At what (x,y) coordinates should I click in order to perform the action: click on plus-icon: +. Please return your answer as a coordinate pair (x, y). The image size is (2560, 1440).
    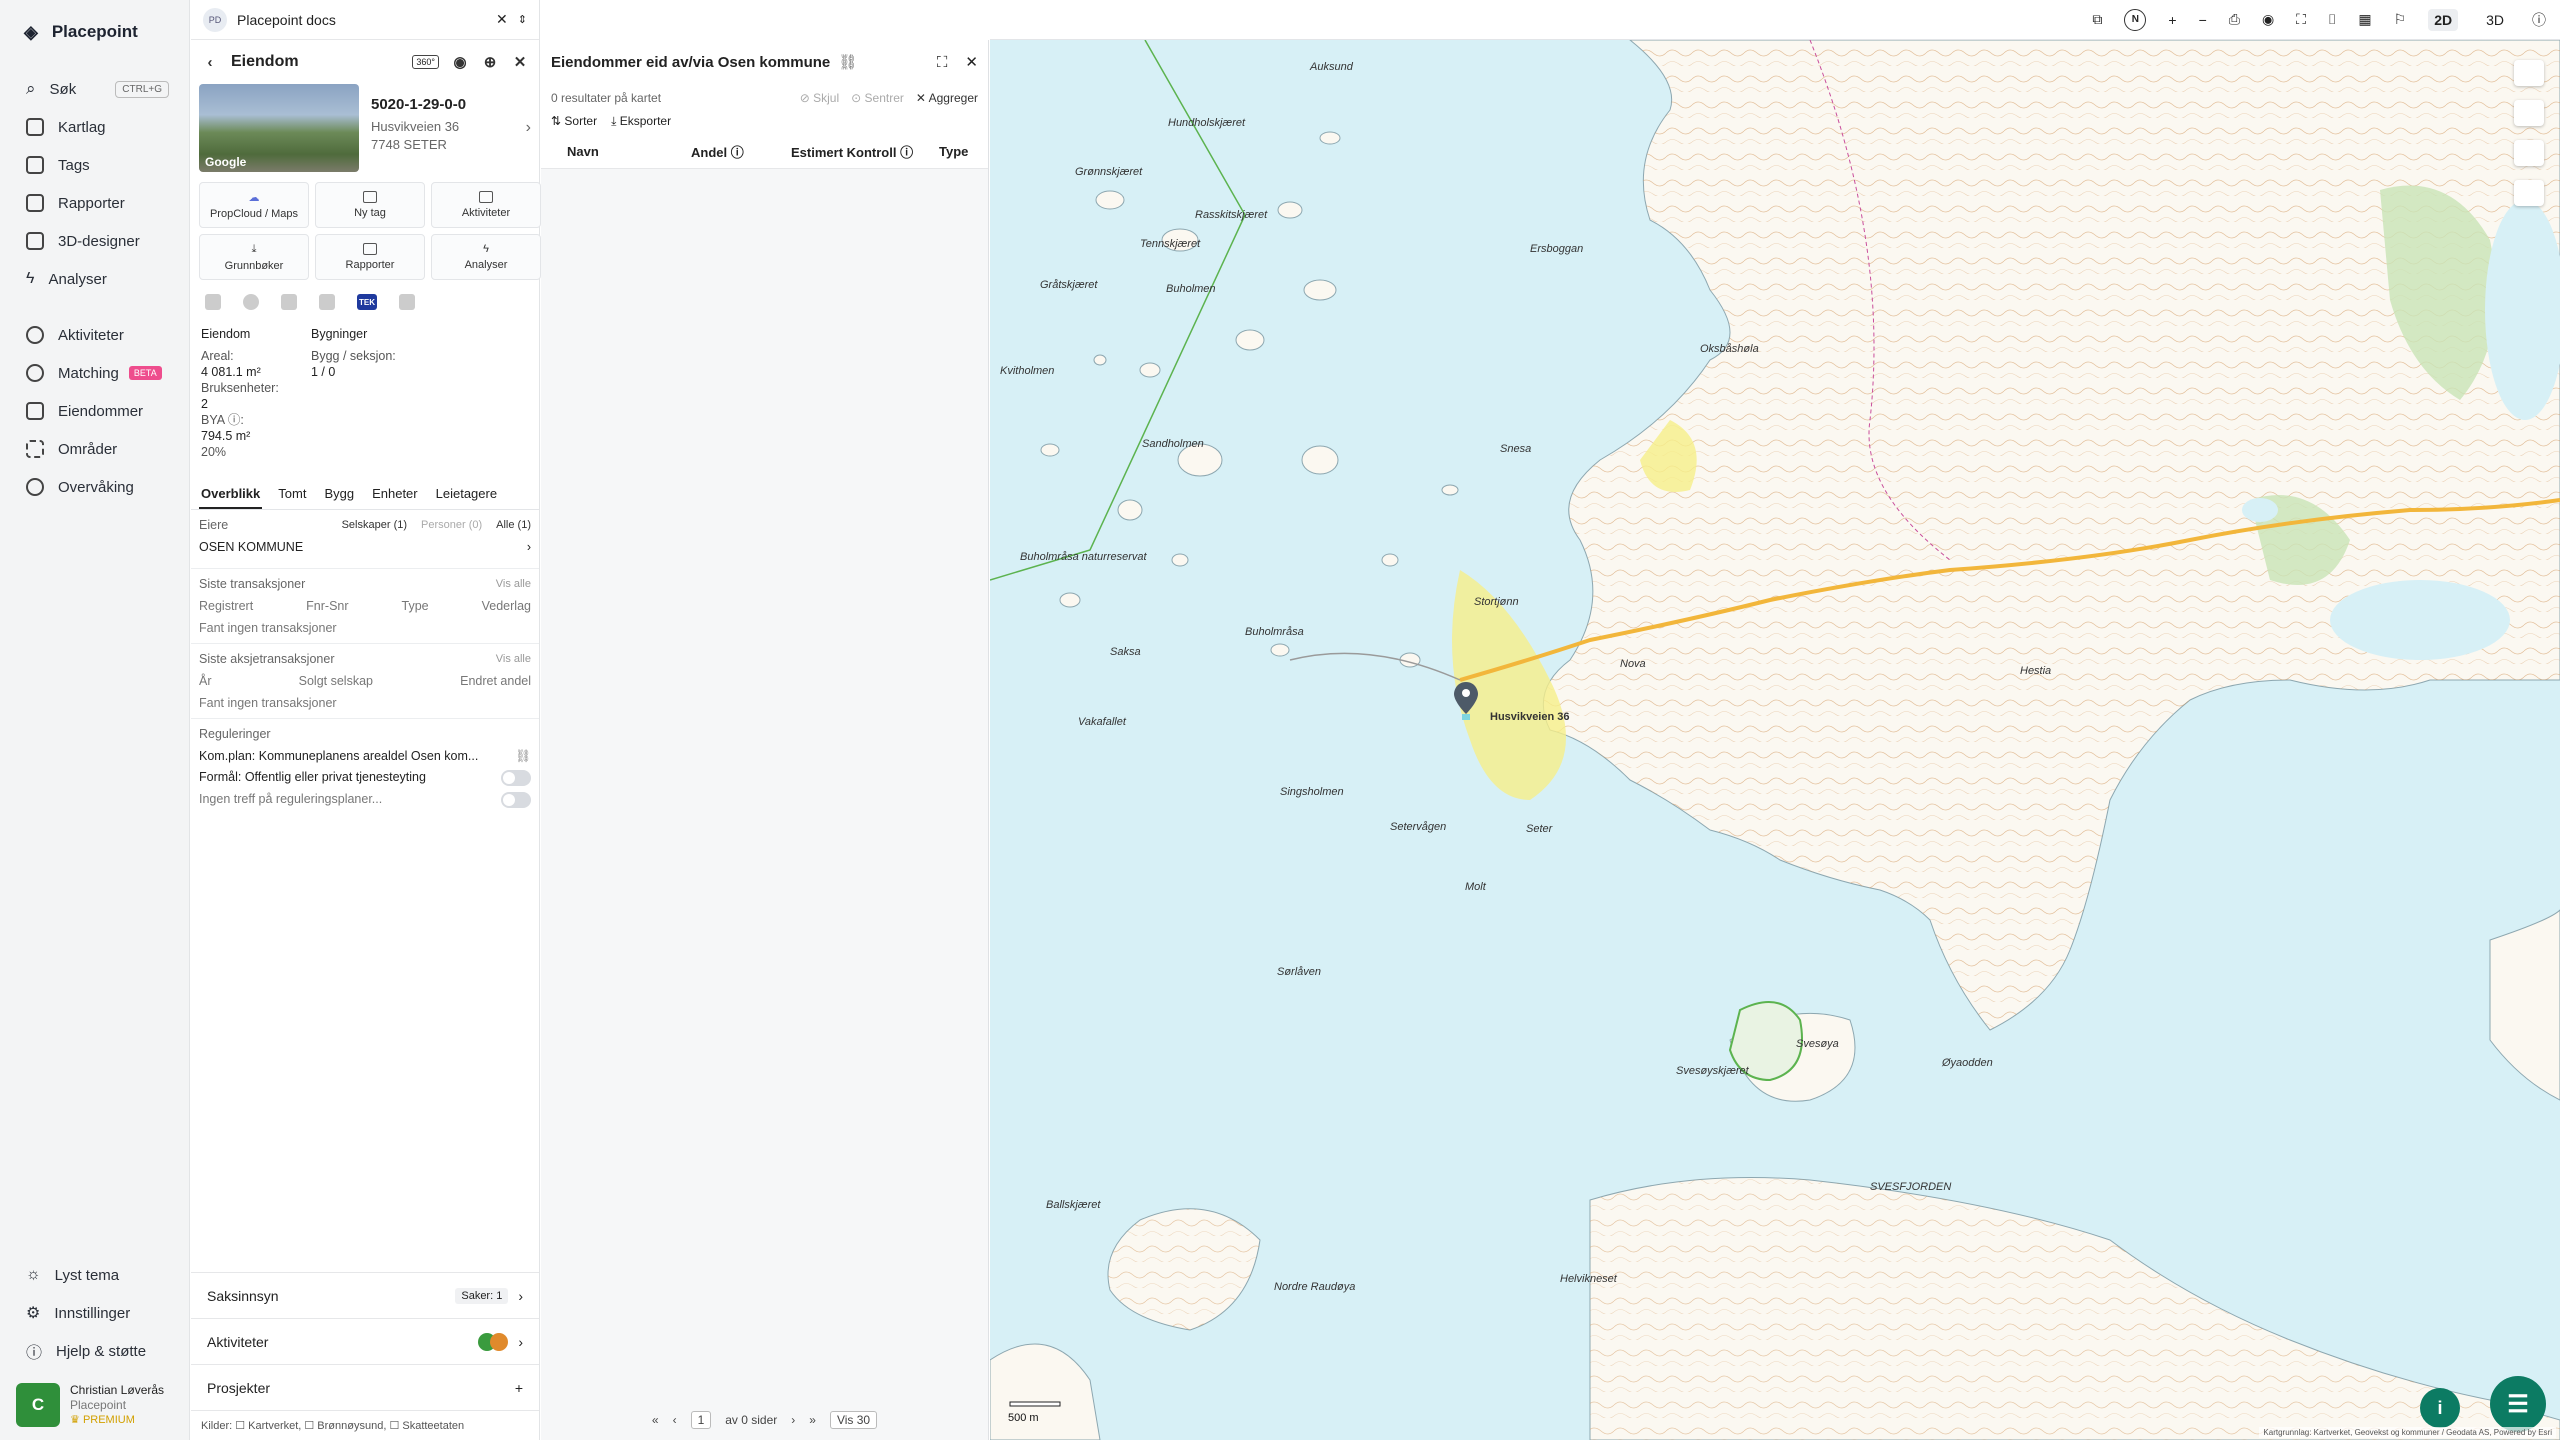
    Looking at the image, I should click on (519, 1388).